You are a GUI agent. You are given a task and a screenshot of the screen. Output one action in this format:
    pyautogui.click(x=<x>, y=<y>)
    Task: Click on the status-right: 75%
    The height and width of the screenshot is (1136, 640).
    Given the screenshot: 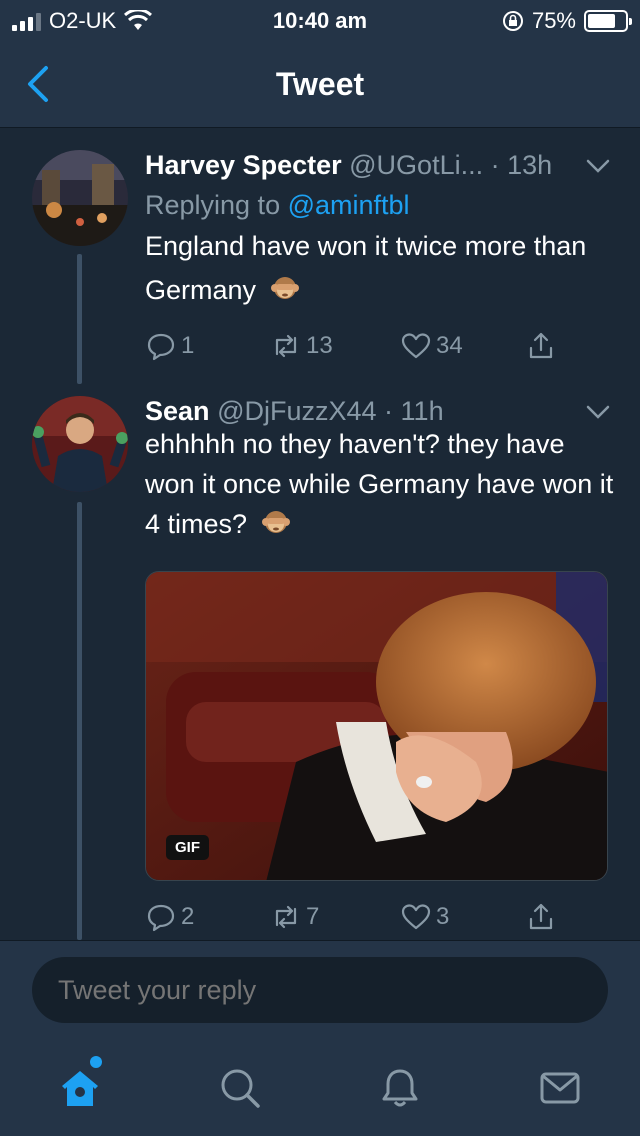 What is the action you would take?
    pyautogui.click(x=567, y=21)
    